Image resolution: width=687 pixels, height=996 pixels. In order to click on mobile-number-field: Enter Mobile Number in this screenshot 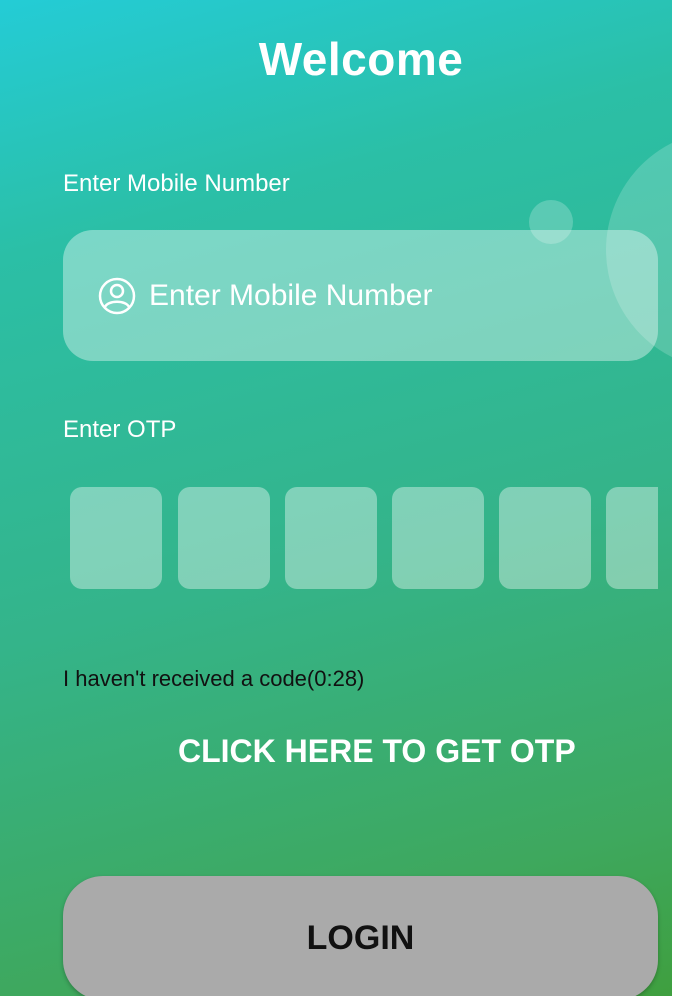, I will do `click(360, 295)`.